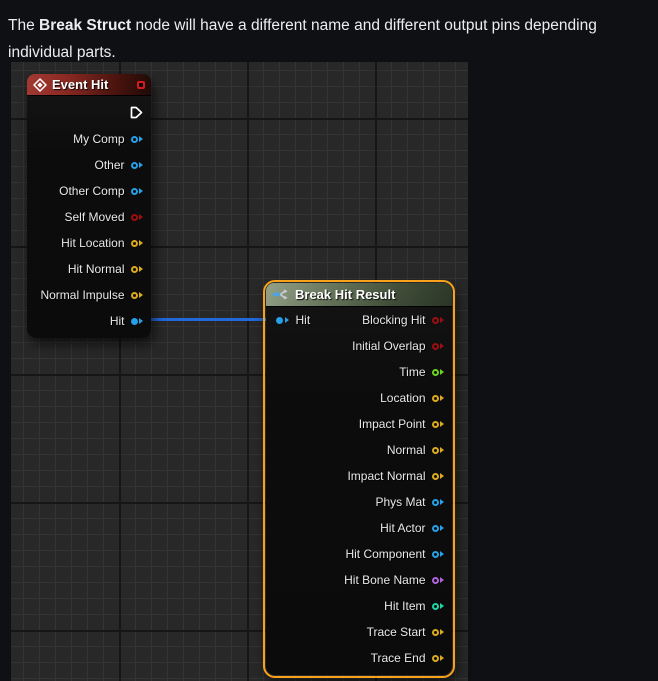 This screenshot has height=681, width=658. I want to click on paragraph-bold-text: Break Struct, so click(85, 25).